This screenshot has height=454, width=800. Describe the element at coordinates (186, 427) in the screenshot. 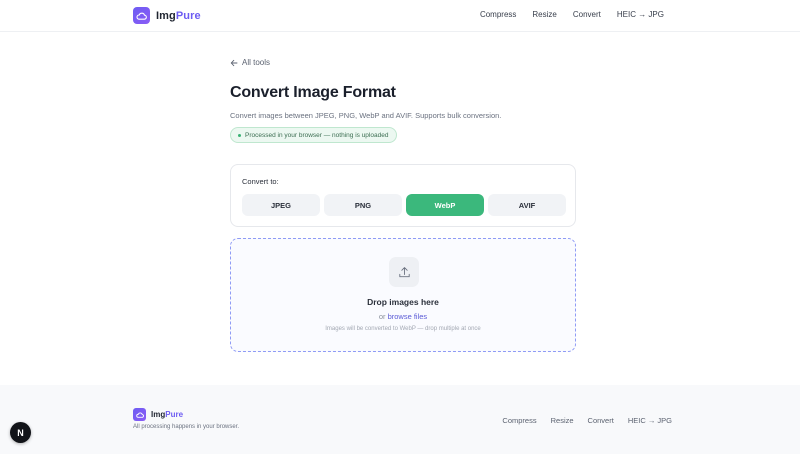

I see `footer-tagline: All processing happens in your browser.` at that location.